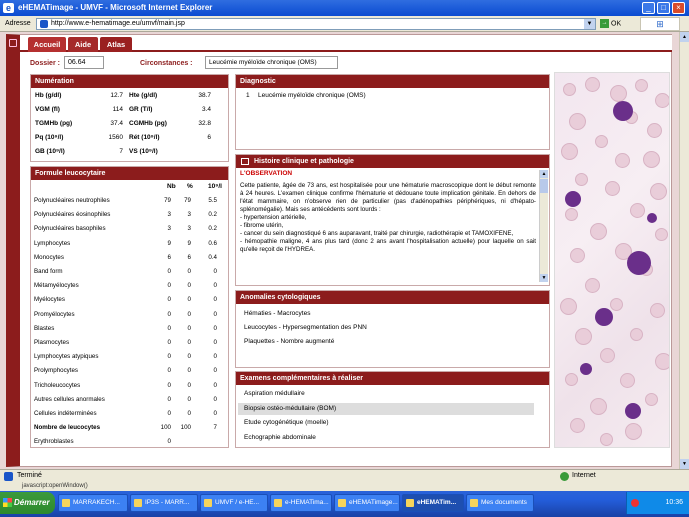 Image resolution: width=689 pixels, height=517 pixels. What do you see at coordinates (245, 161) in the screenshot?
I see `document-icon` at bounding box center [245, 161].